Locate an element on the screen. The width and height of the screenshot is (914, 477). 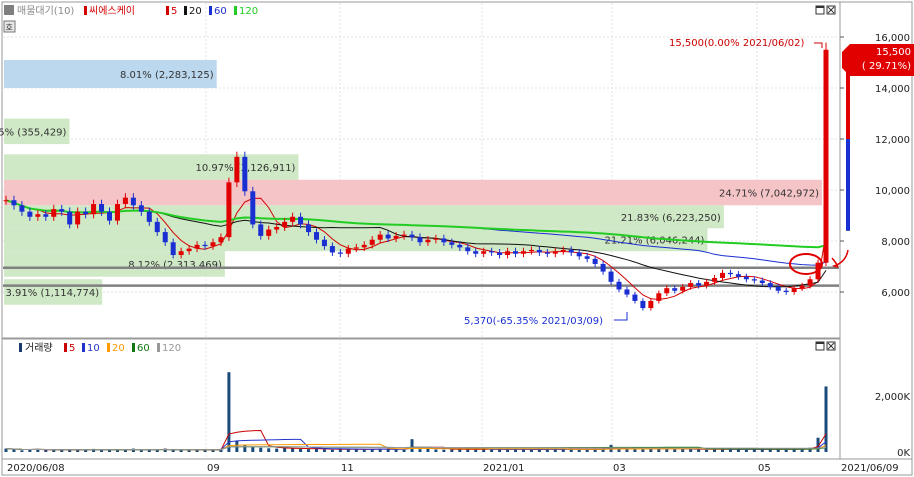
x-tick-label: 2021/01 is located at coordinates (504, 468).